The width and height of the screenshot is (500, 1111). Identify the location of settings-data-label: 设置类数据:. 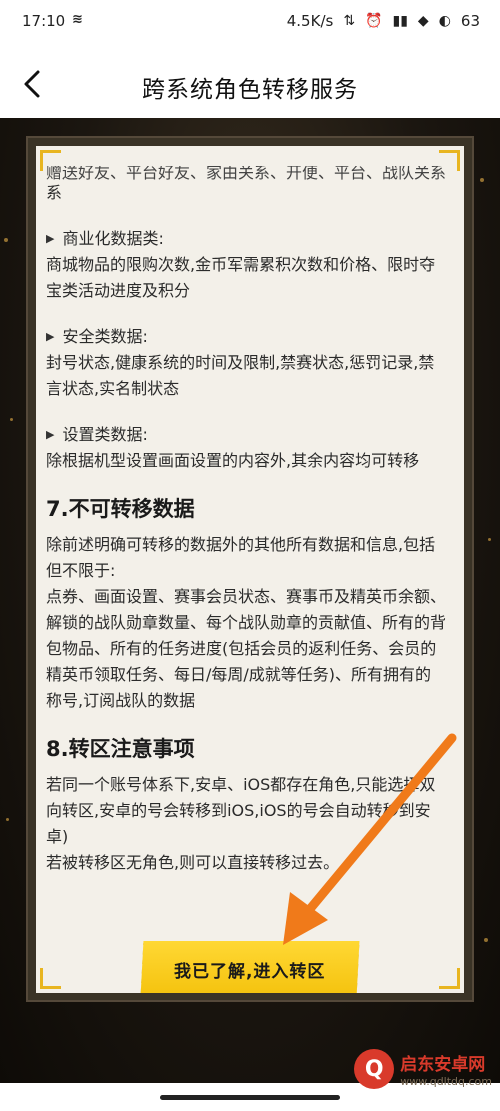
(105, 434).